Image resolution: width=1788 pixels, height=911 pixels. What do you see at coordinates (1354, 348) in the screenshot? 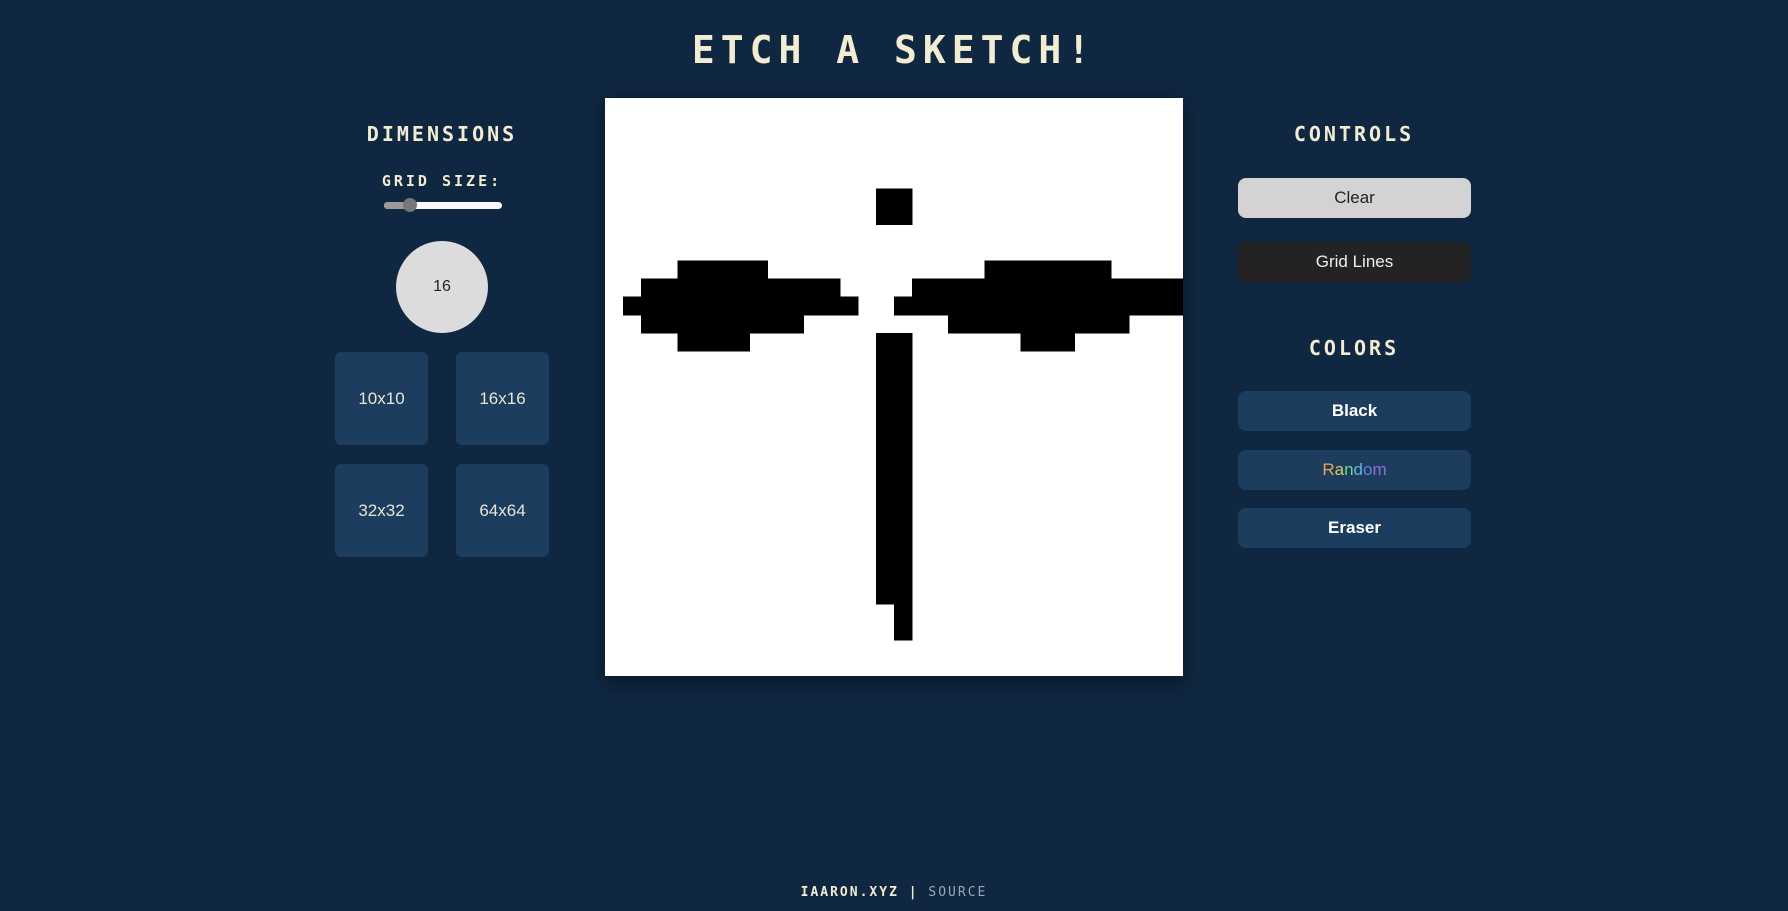
I see `colors-heading: COLORS` at bounding box center [1354, 348].